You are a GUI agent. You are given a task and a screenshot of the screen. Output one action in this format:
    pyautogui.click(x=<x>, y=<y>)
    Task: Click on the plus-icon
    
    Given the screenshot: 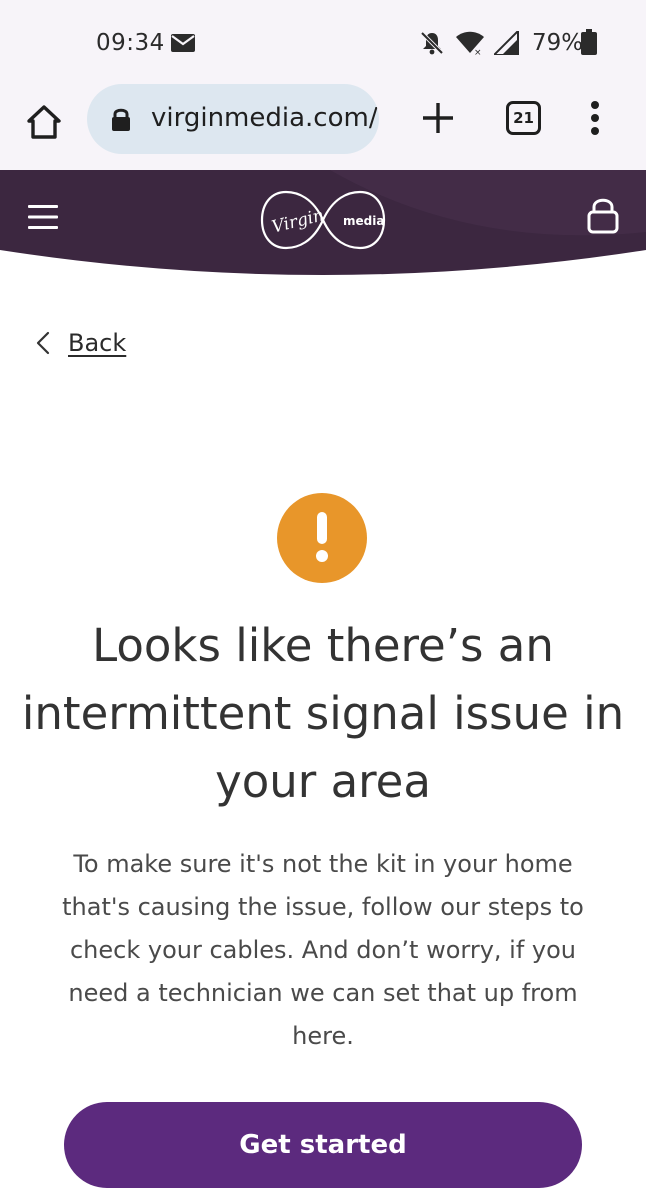 What is the action you would take?
    pyautogui.click(x=438, y=118)
    